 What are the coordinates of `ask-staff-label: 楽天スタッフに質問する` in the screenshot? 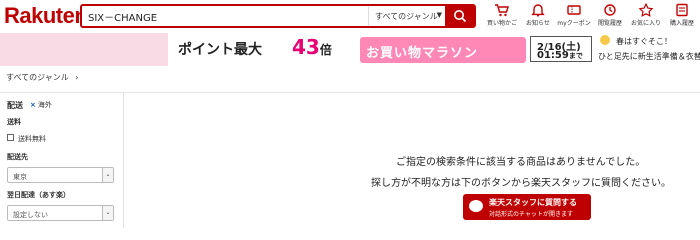 It's located at (533, 202).